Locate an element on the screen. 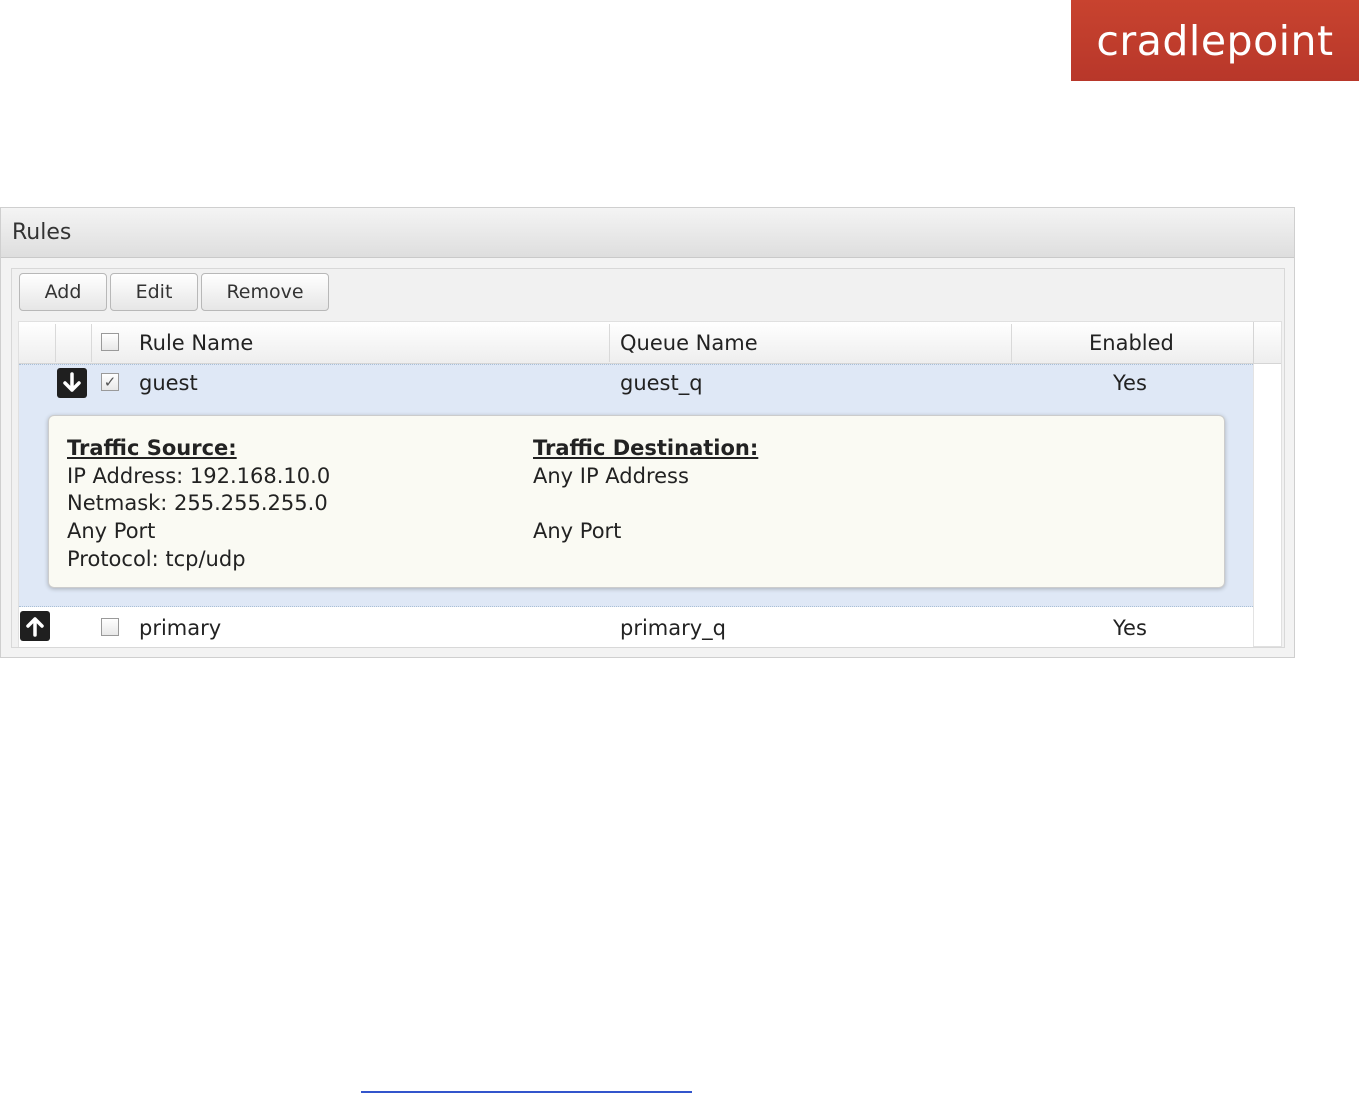 This screenshot has width=1359, height=1094. rule-name-cell: guest is located at coordinates (168, 383).